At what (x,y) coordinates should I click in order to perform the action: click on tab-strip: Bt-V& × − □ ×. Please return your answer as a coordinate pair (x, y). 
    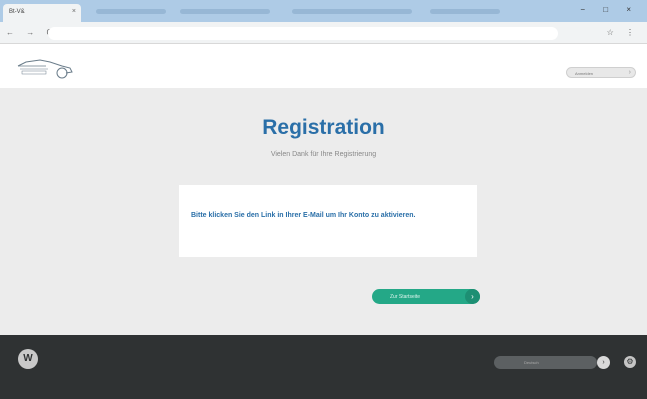
    Looking at the image, I should click on (323, 11).